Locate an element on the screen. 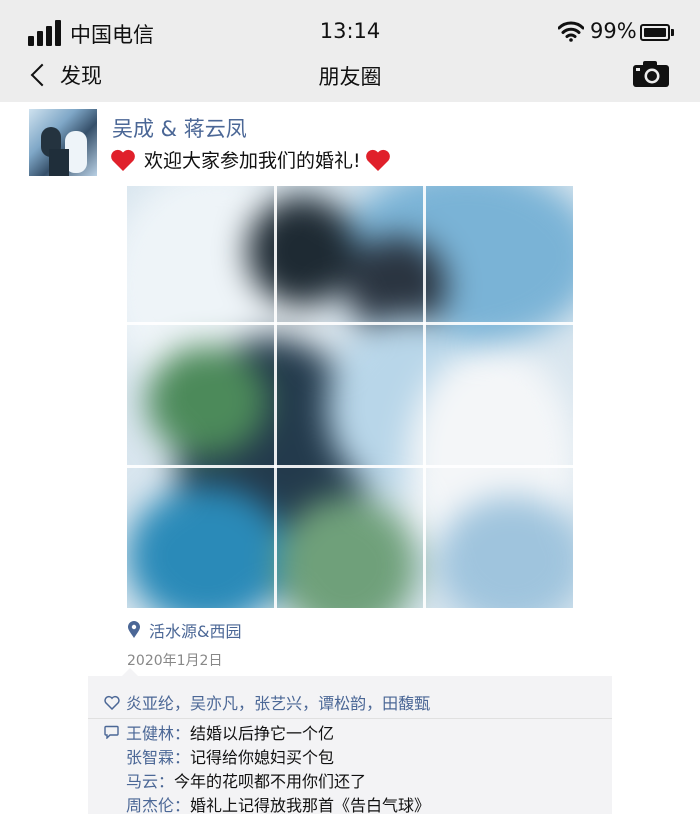 Image resolution: width=700 pixels, height=816 pixels. location-pin-icon is located at coordinates (134, 629).